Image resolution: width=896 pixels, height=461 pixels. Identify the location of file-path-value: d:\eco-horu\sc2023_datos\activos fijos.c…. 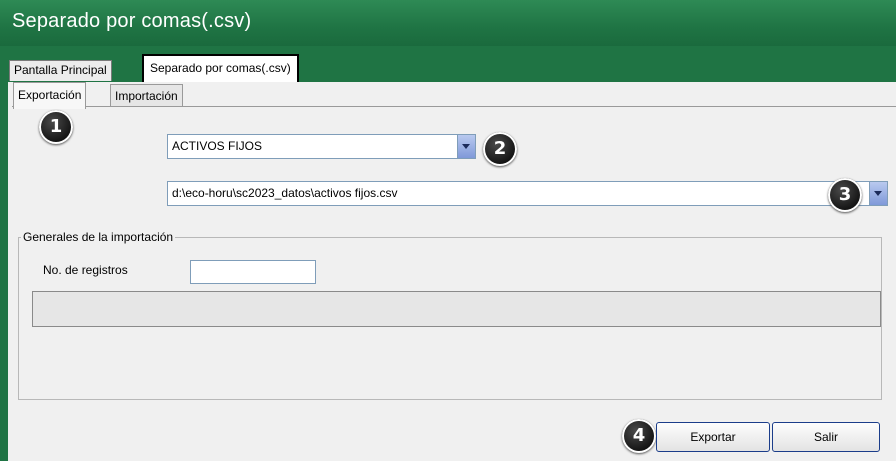
(285, 193).